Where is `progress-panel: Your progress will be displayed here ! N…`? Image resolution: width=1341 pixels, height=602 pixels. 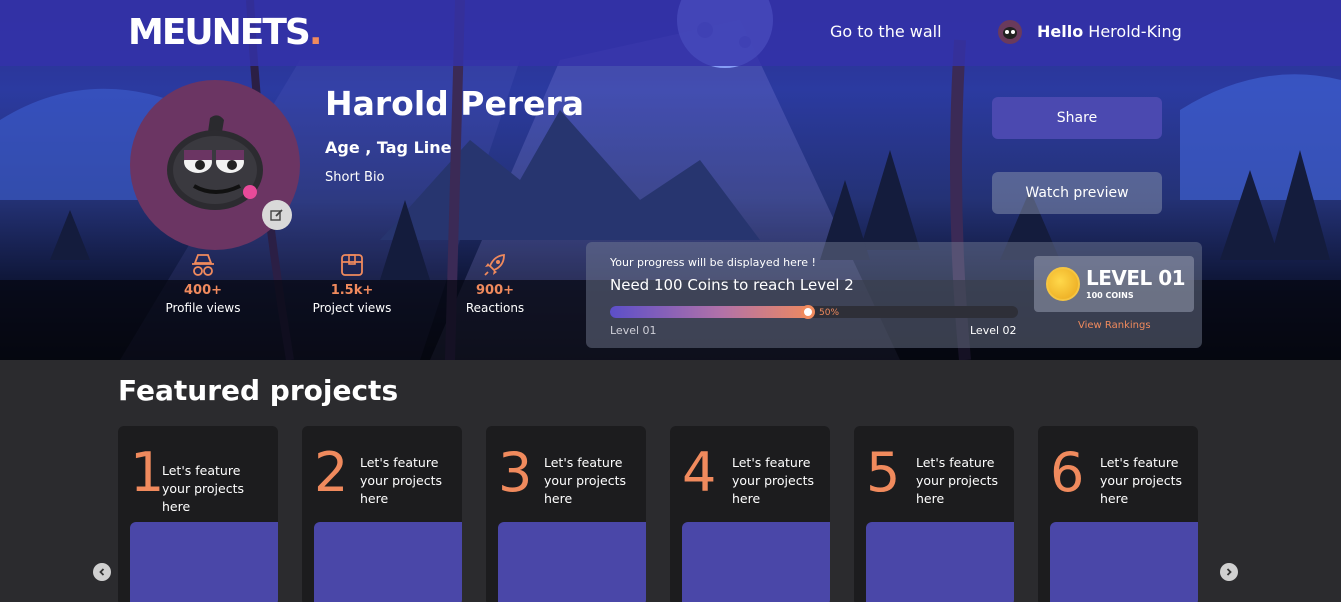
progress-panel: Your progress will be displayed here ! N… is located at coordinates (894, 295).